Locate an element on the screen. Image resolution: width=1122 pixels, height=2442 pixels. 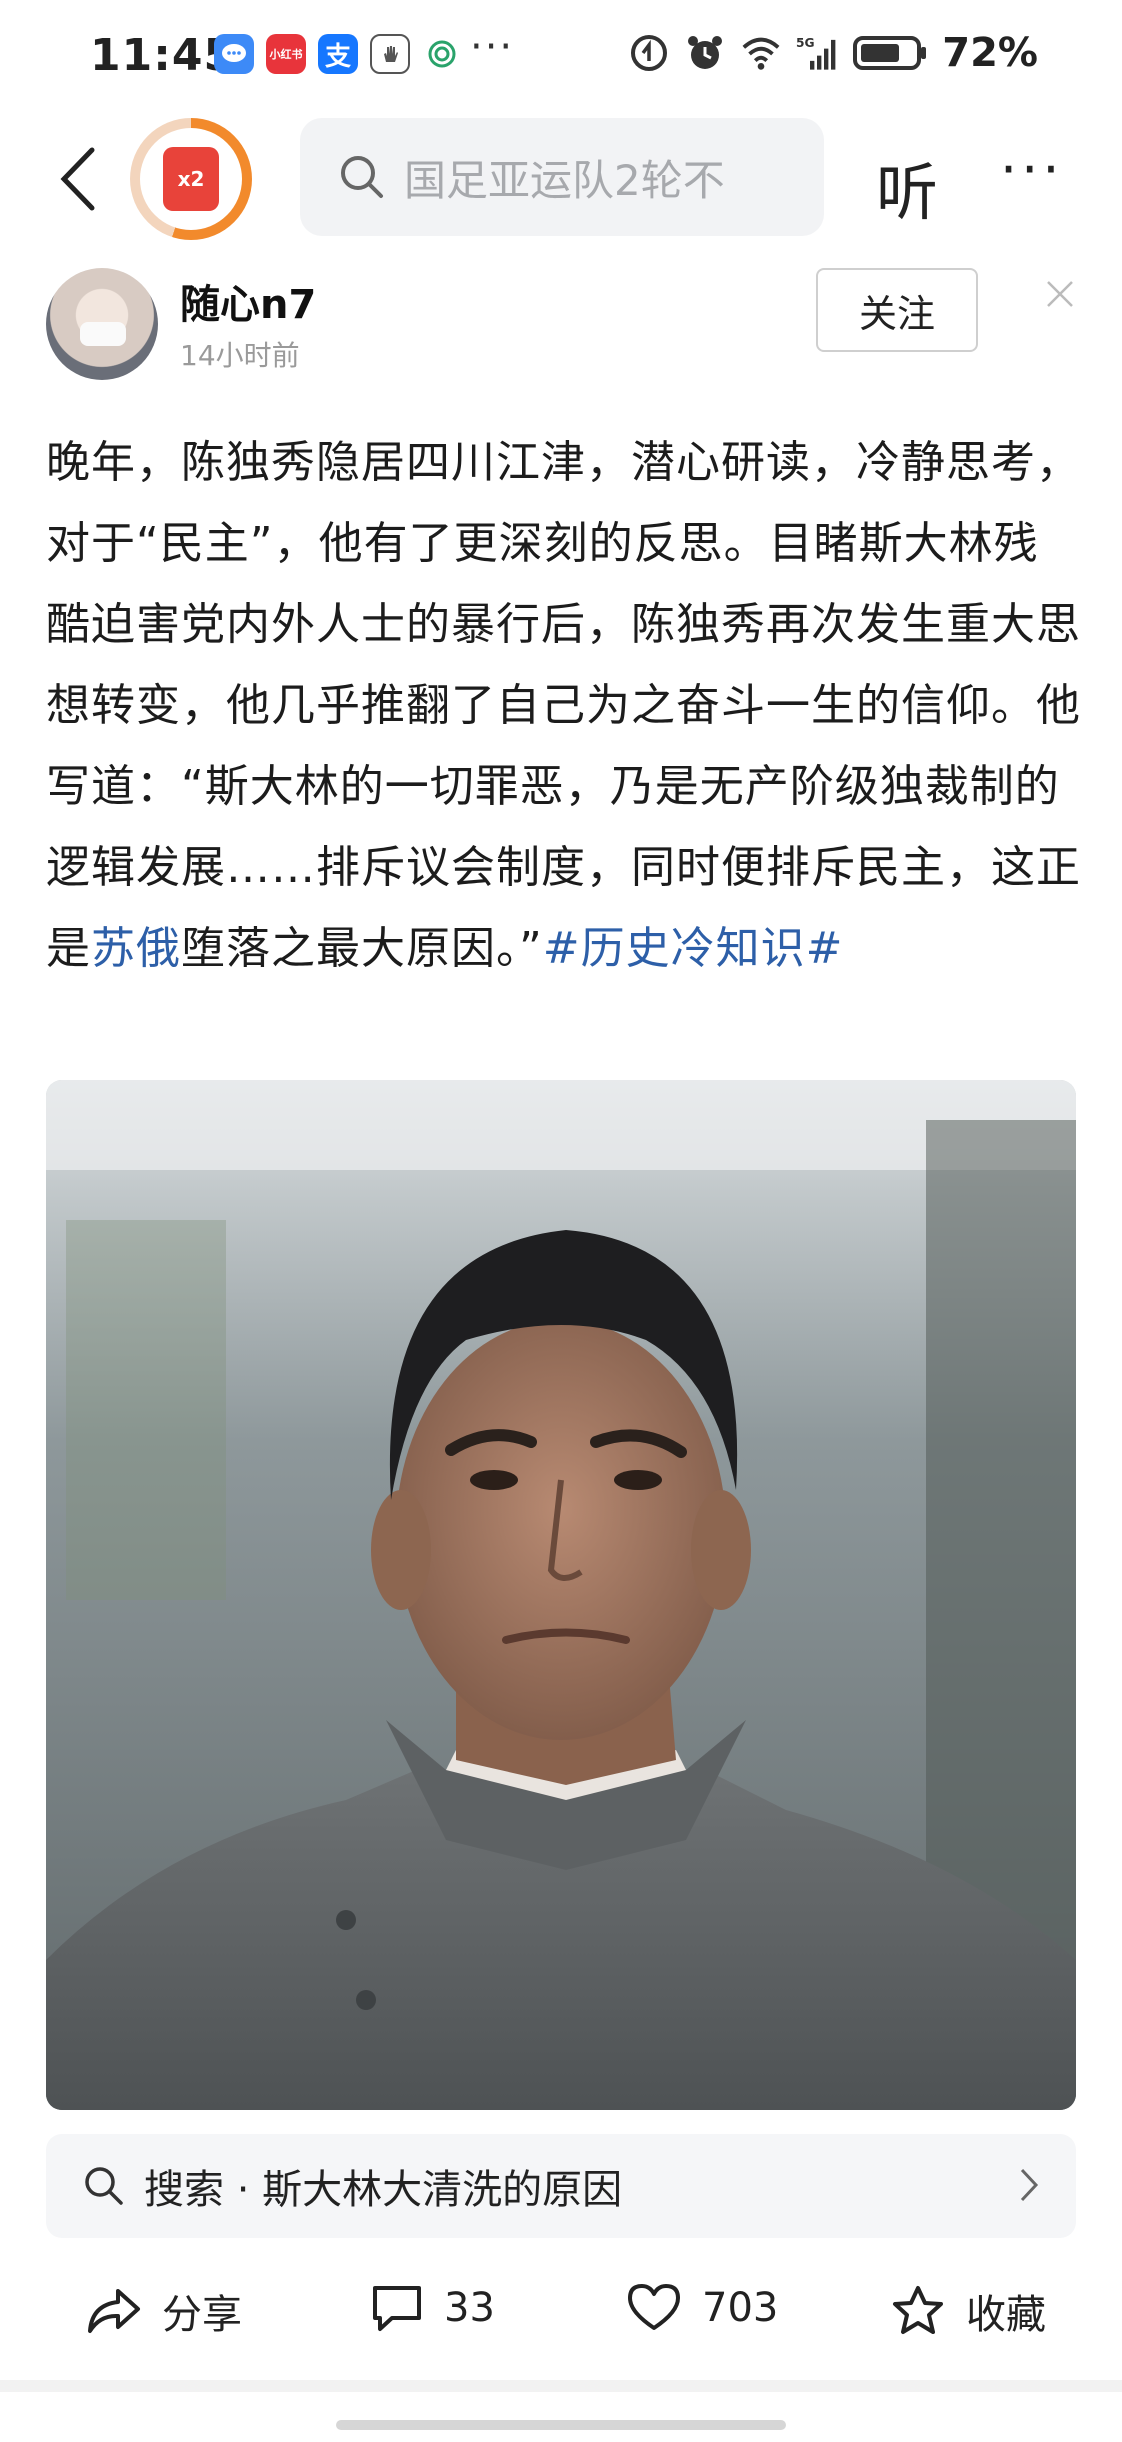
like-button: 703 is located at coordinates (702, 2308).